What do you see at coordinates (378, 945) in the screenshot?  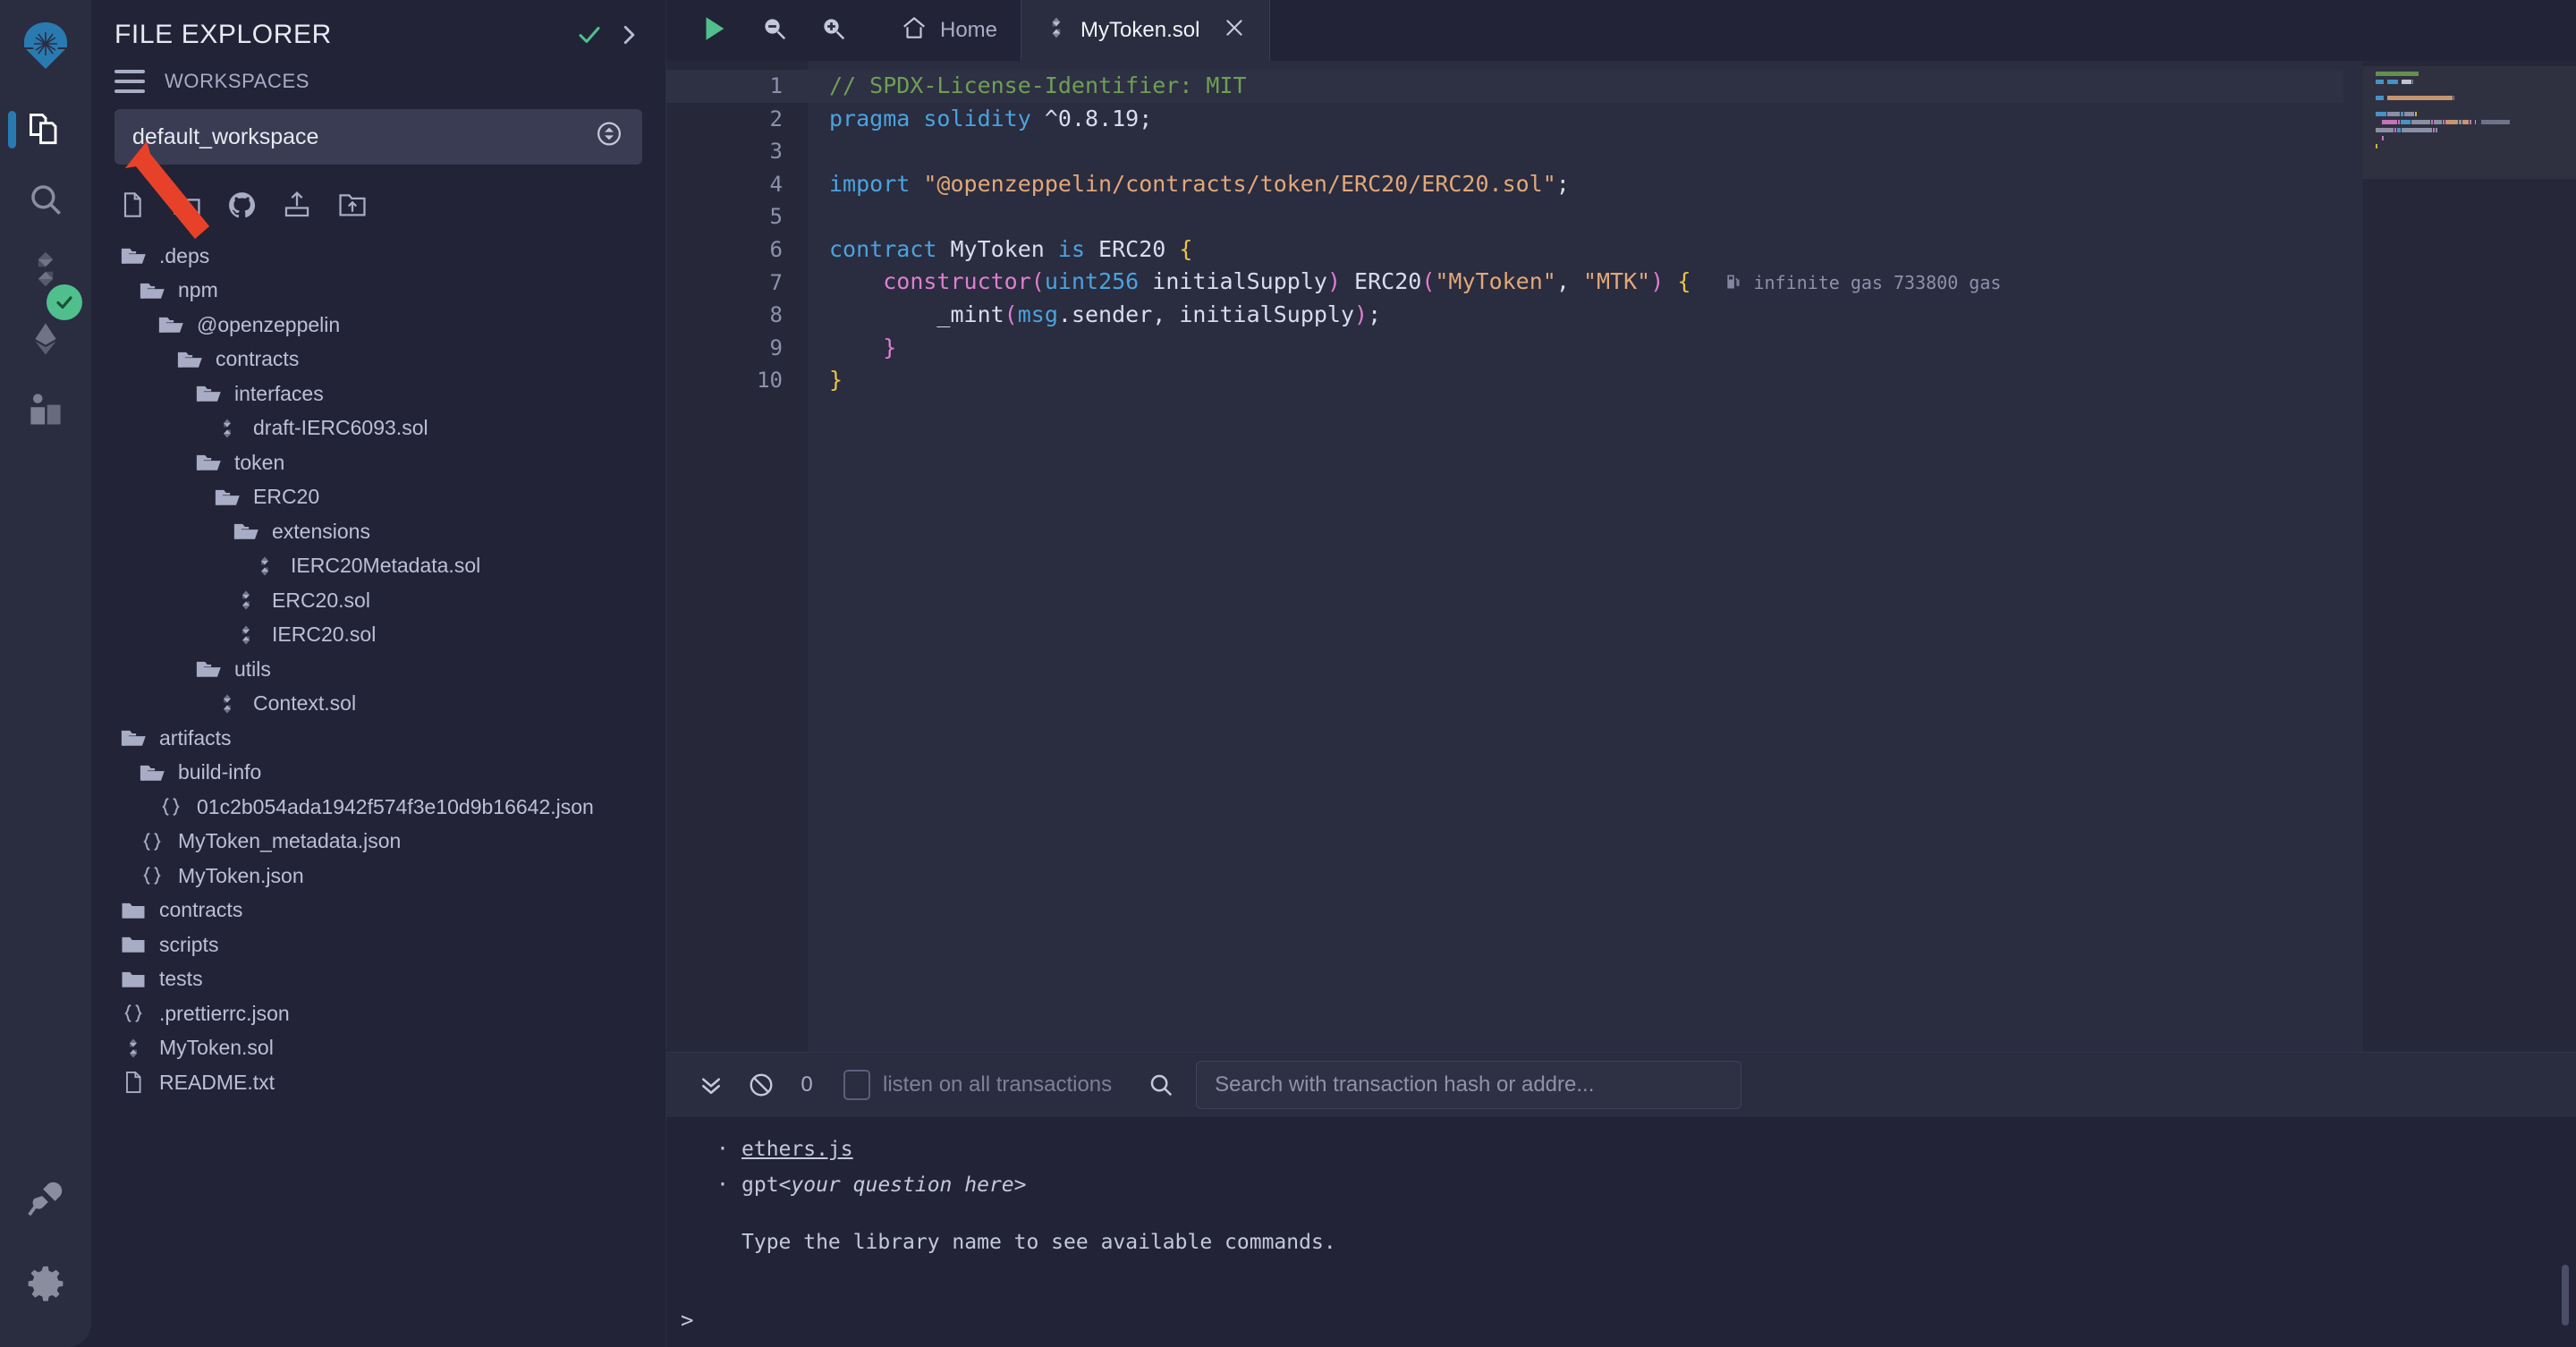 I see `file-tree-item: scripts` at bounding box center [378, 945].